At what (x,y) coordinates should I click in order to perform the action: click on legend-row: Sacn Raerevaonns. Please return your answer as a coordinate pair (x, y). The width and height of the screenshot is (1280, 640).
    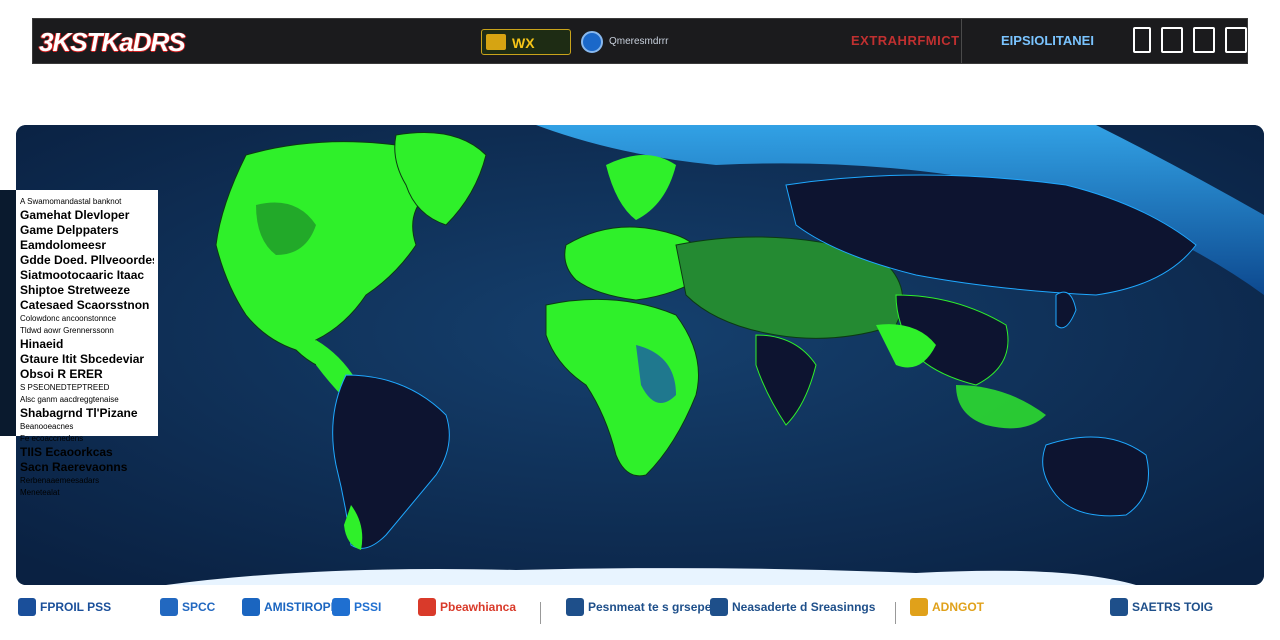
    Looking at the image, I should click on (74, 467).